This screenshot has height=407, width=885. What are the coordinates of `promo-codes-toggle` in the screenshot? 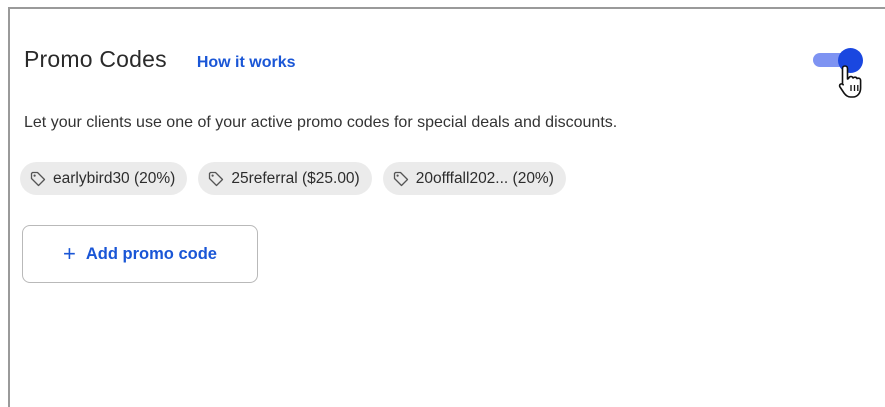 It's located at (839, 60).